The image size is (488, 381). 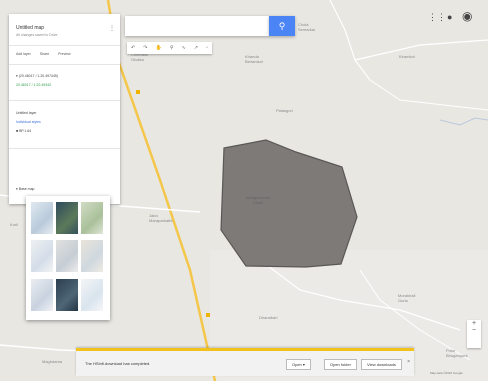 I want to click on place-label: Kiramkot, so click(x=407, y=56).